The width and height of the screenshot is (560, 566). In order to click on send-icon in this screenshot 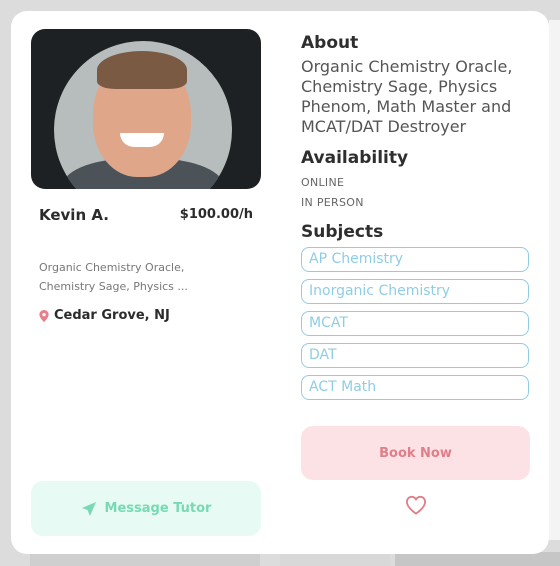, I will do `click(88, 508)`.